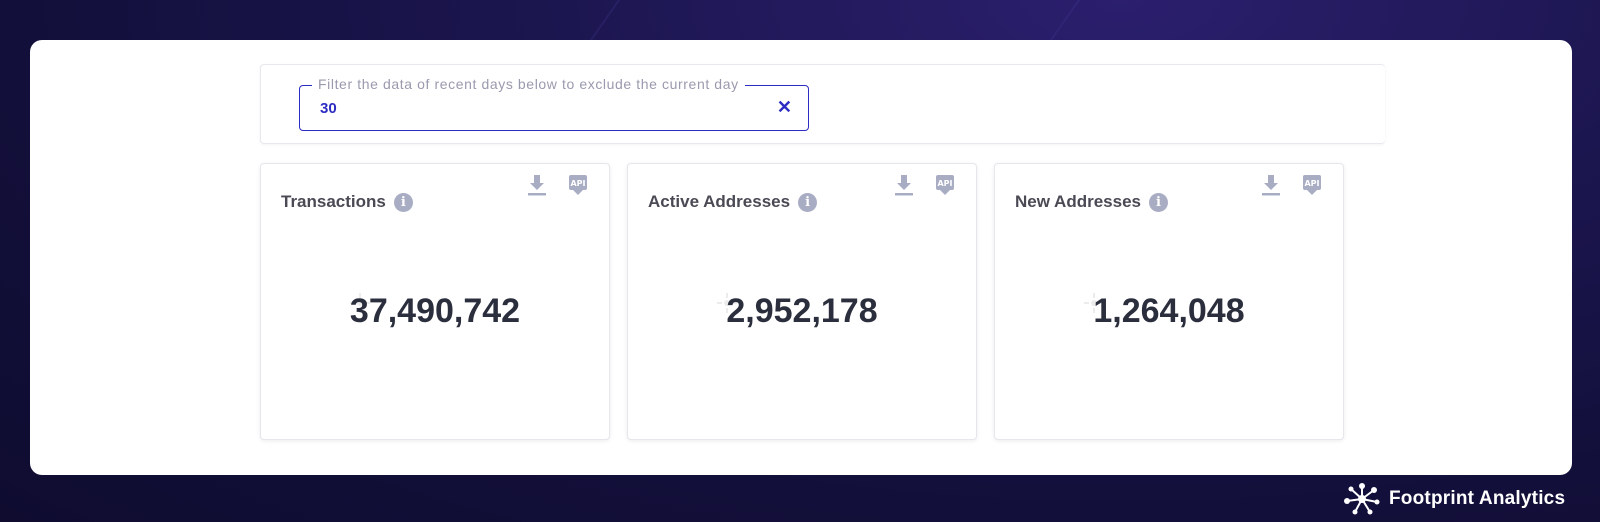 The width and height of the screenshot is (1600, 522). I want to click on filter-days-input: 30, so click(328, 108).